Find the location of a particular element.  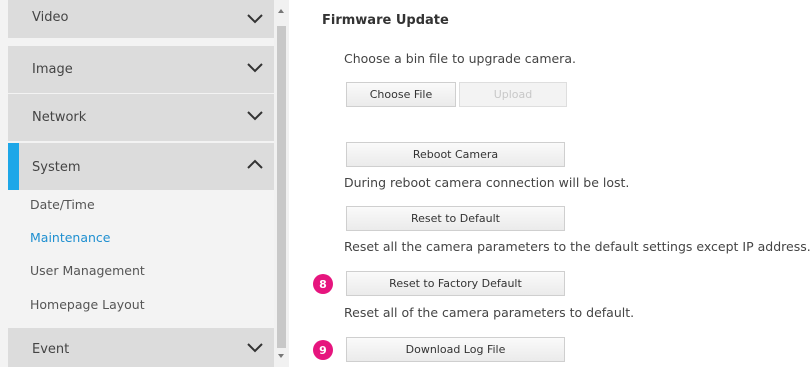

sidebar-section-network: Network is located at coordinates (141, 117).